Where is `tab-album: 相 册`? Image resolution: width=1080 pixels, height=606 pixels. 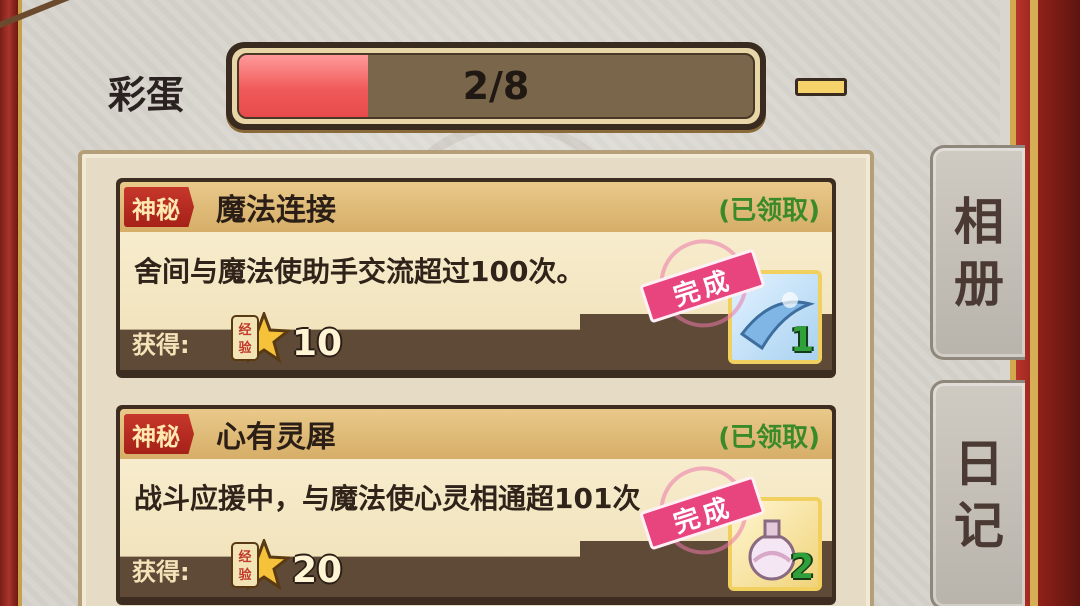 tab-album: 相 册 is located at coordinates (977, 252).